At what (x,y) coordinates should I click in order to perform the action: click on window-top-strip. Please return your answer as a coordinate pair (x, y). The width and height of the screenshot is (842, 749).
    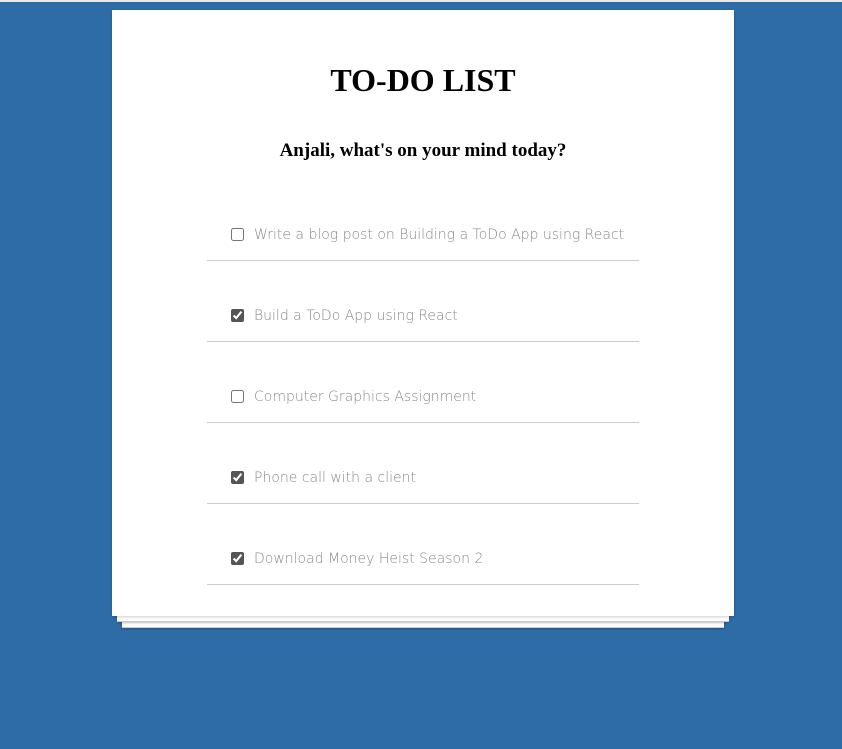
    Looking at the image, I should click on (421, 1).